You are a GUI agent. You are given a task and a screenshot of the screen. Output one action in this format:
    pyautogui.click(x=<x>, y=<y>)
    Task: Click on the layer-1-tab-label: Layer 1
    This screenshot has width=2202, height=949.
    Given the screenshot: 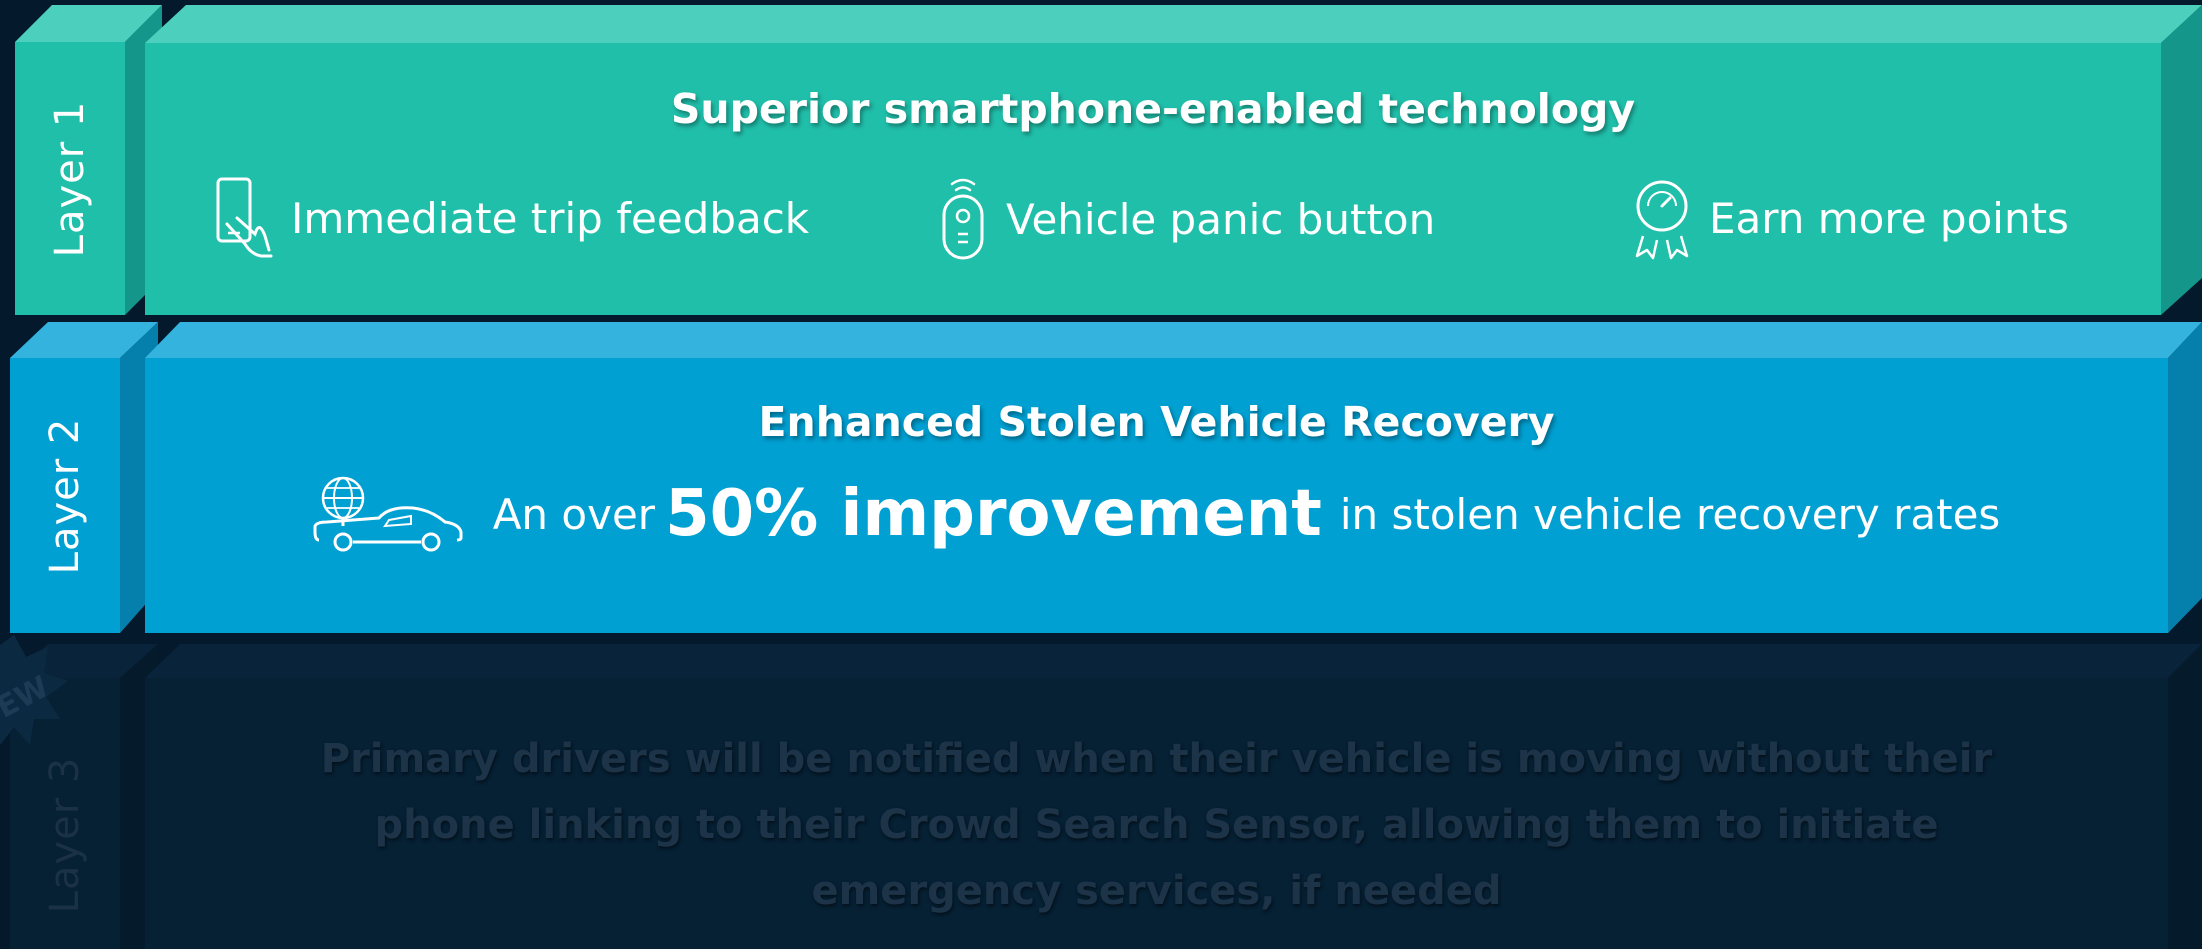 What is the action you would take?
    pyautogui.click(x=70, y=178)
    